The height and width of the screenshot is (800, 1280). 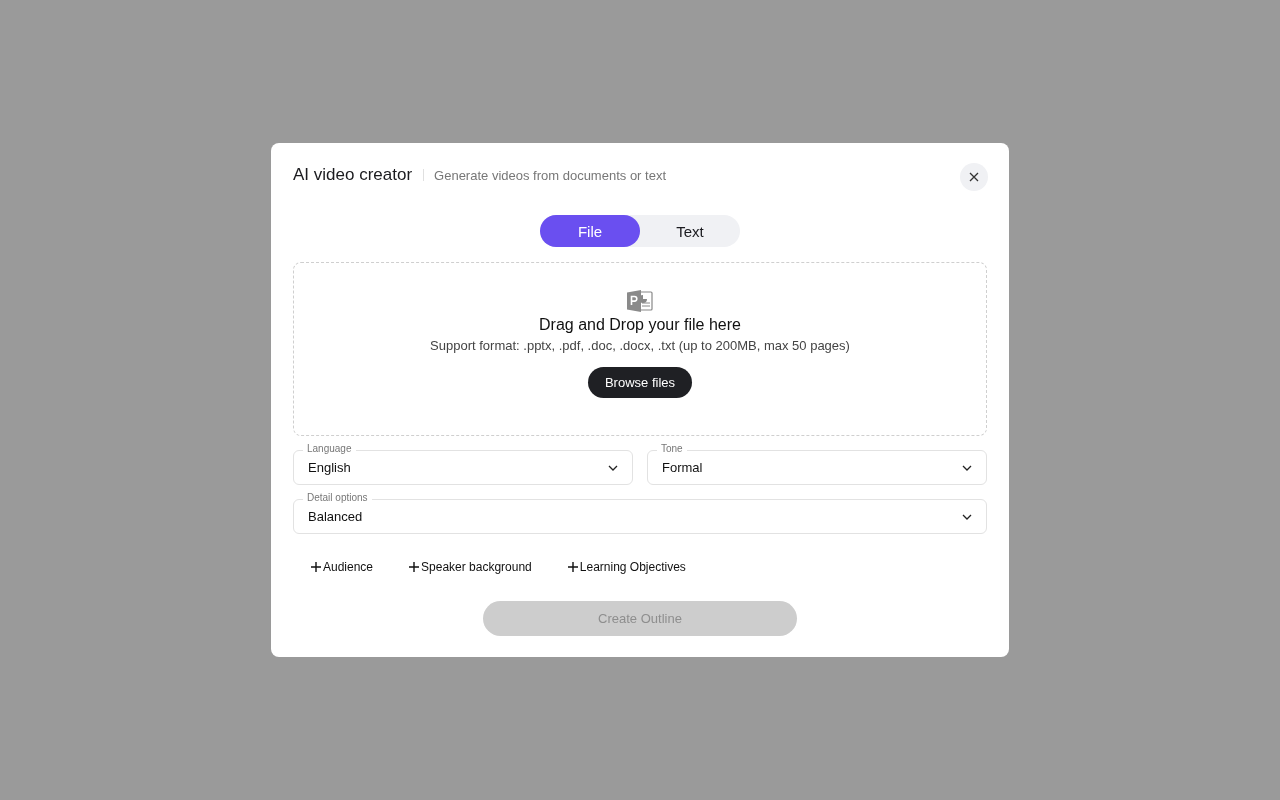 What do you see at coordinates (640, 345) in the screenshot?
I see `format-hint: Support format: .pptx, .pdf, .doc, .docx, .txt (up to 200MB, max 50 pages)` at bounding box center [640, 345].